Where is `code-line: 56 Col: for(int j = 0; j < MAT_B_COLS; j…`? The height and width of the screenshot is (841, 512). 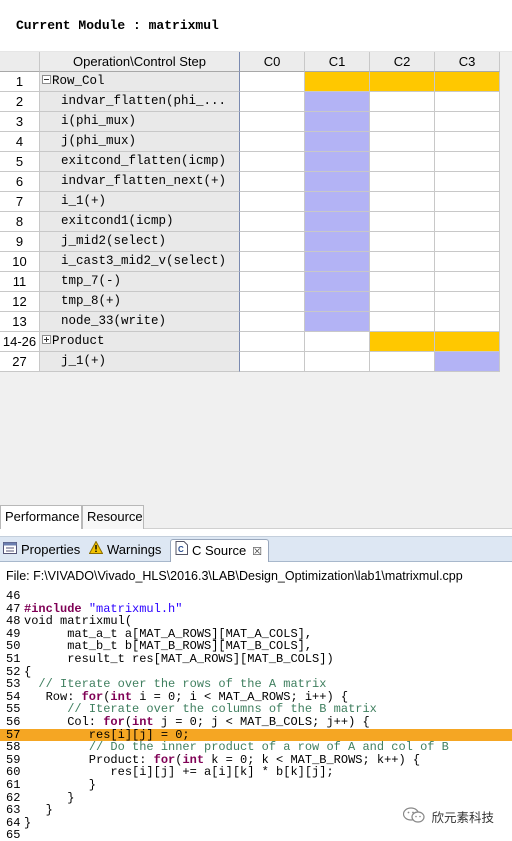 code-line: 56 Col: for(int j = 0; j < MAT_B_COLS; j… is located at coordinates (256, 722).